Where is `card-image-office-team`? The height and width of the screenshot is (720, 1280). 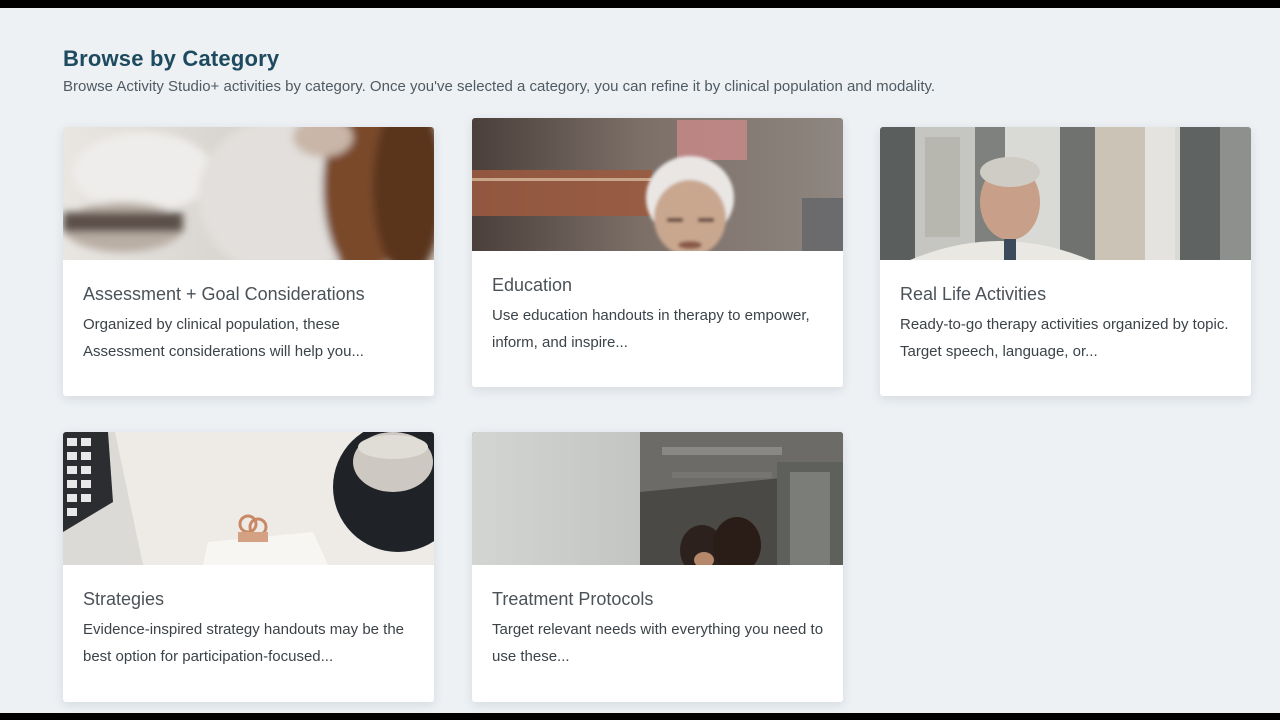
card-image-office-team is located at coordinates (657, 498).